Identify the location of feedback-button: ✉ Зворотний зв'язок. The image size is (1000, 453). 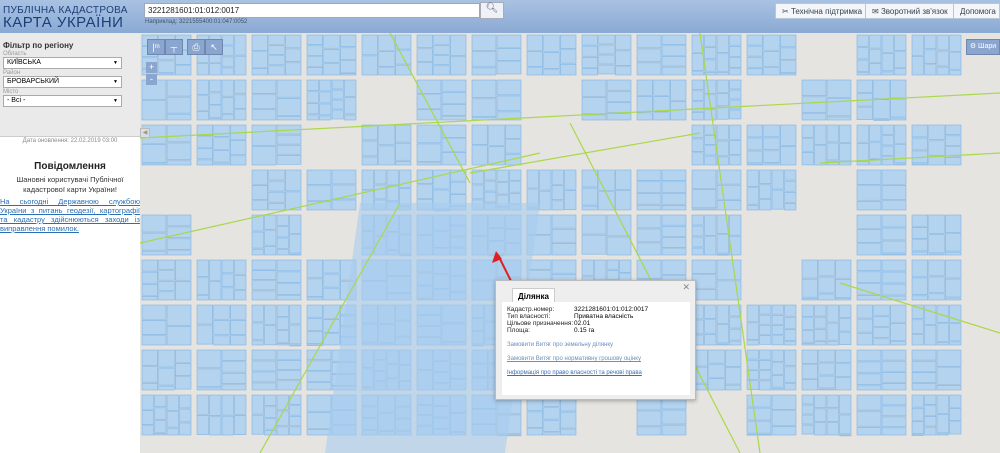
(910, 11).